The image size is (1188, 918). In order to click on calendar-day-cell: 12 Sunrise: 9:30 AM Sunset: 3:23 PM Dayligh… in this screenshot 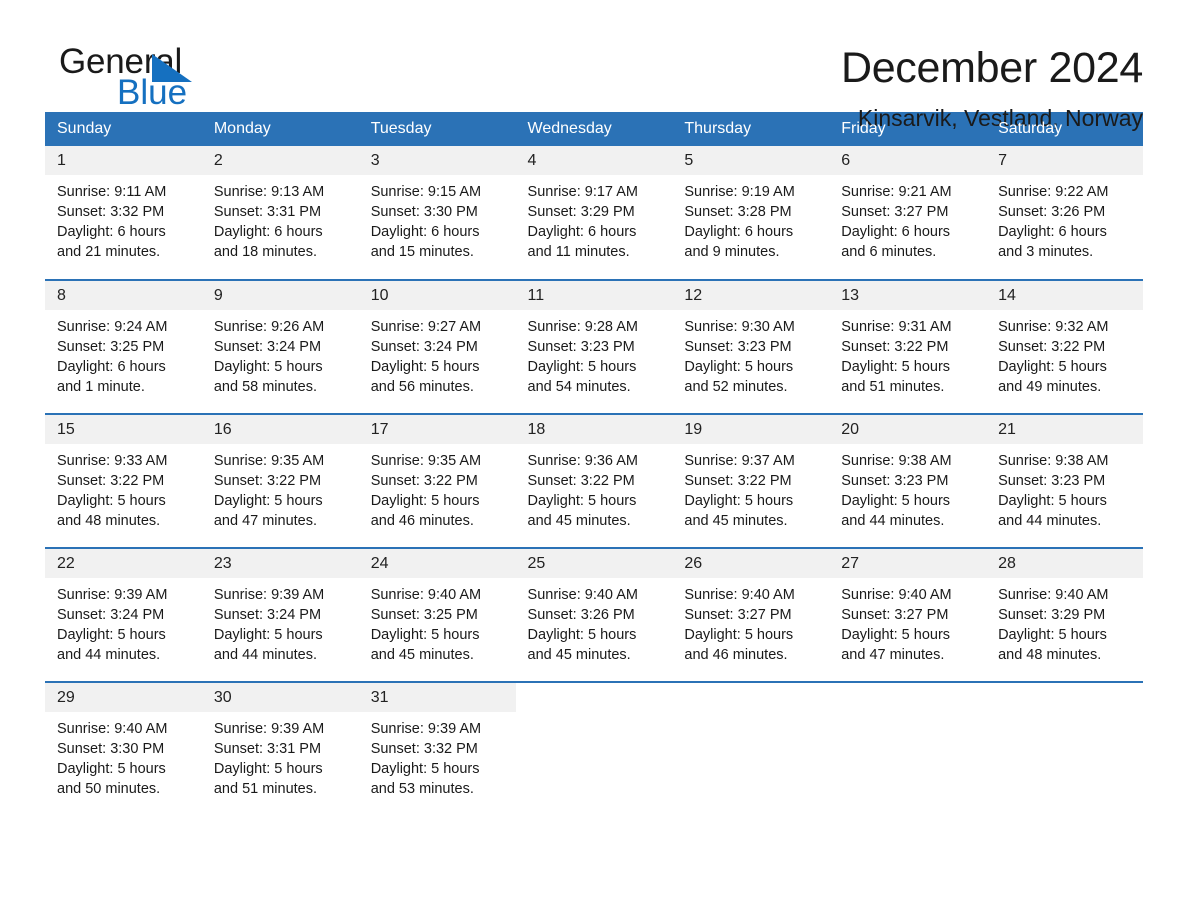, I will do `click(751, 346)`.